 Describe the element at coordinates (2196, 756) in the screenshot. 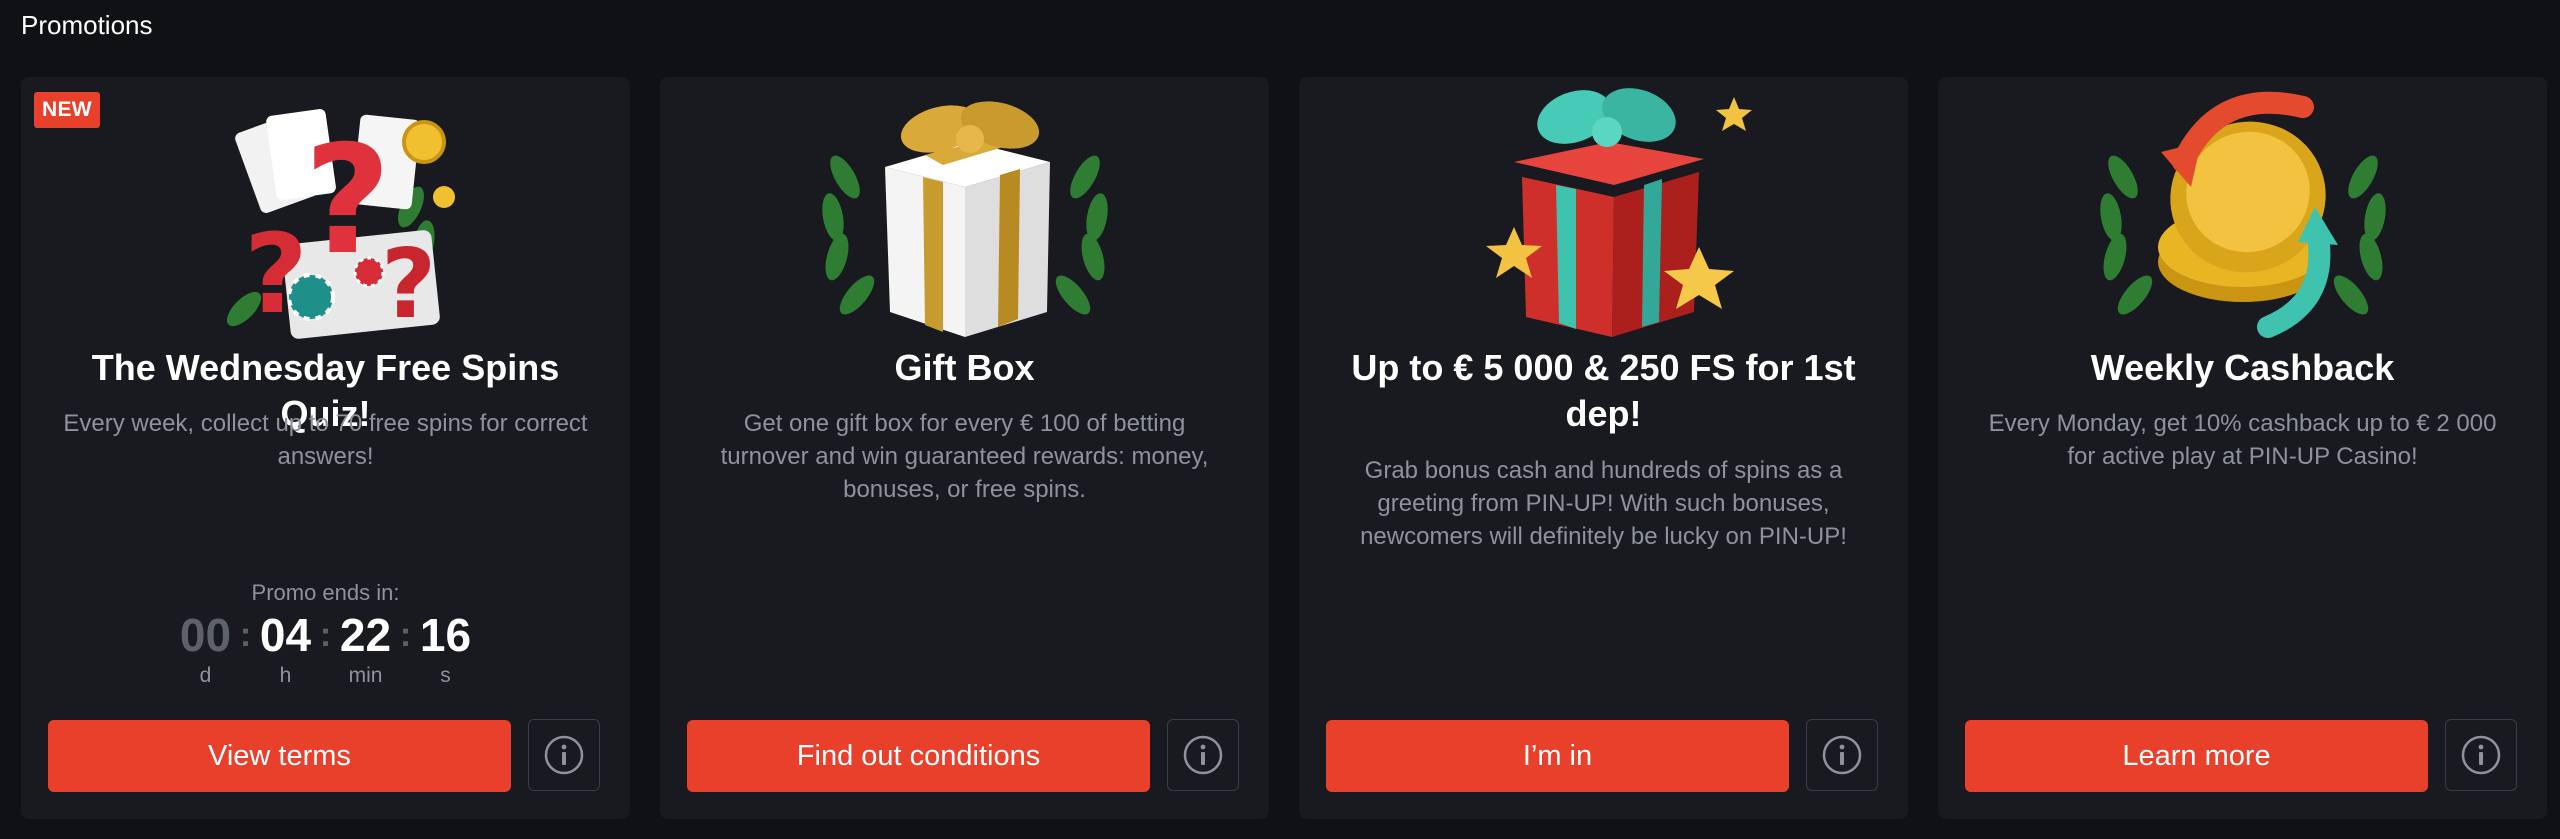

I see `learn-more-button: Learn more` at that location.